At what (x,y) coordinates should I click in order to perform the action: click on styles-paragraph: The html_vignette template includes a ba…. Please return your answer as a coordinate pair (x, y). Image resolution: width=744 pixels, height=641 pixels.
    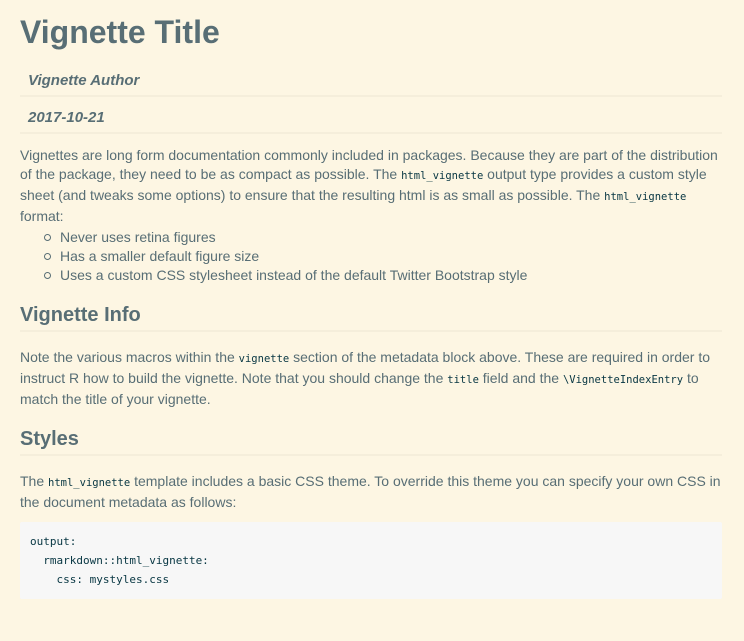
    Looking at the image, I should click on (371, 492).